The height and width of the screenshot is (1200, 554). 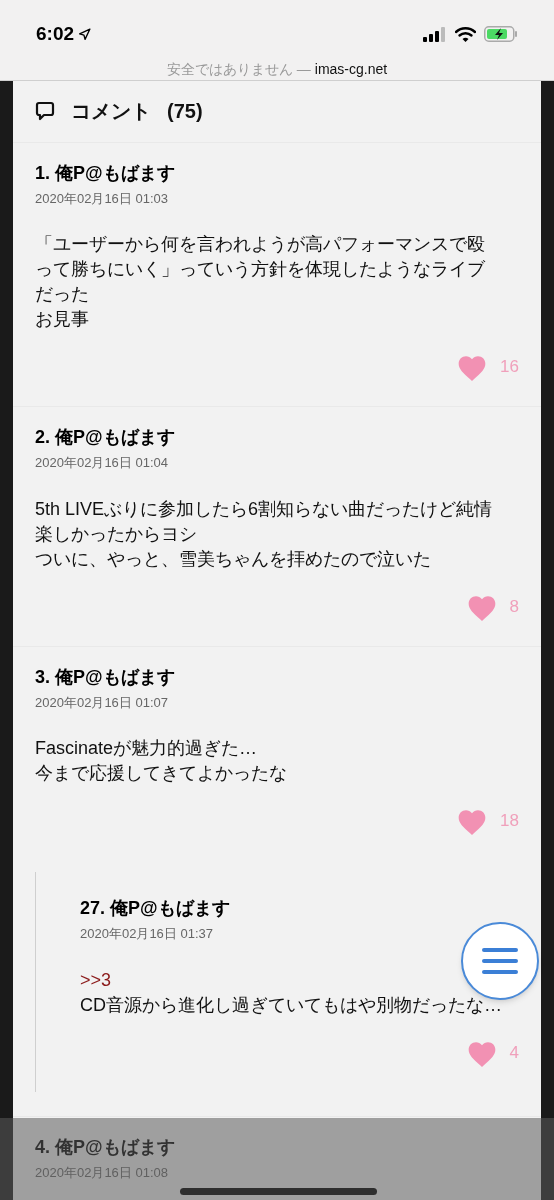 What do you see at coordinates (514, 606) in the screenshot?
I see `like-count: 8` at bounding box center [514, 606].